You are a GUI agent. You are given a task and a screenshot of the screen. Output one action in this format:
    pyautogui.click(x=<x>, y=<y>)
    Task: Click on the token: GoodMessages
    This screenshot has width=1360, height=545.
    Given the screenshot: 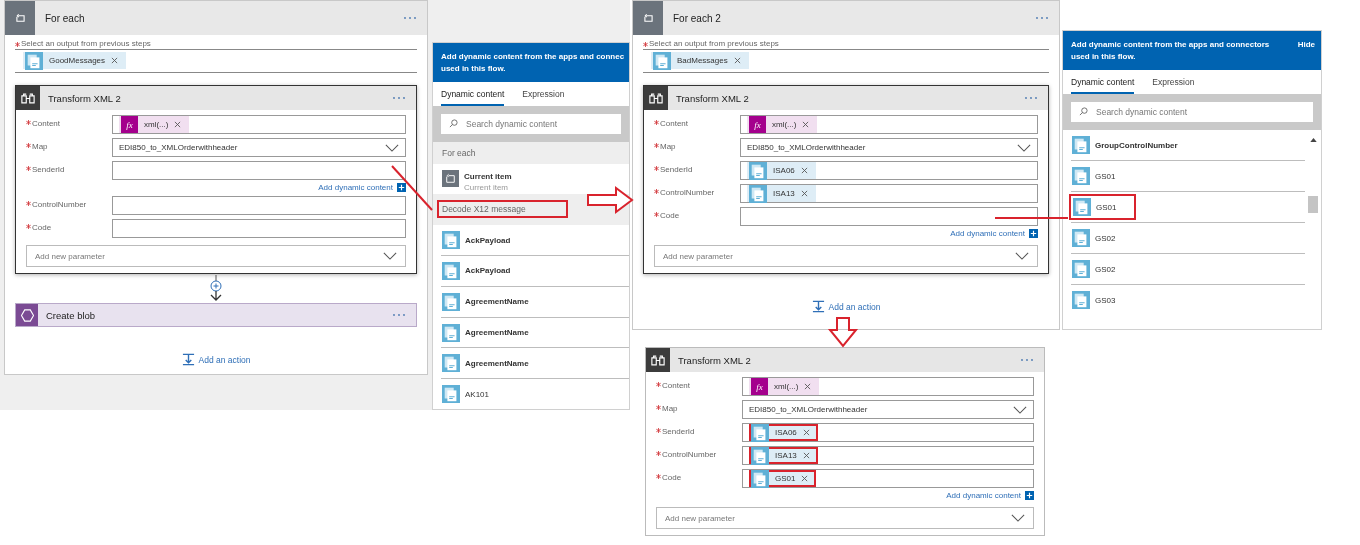 What is the action you would take?
    pyautogui.click(x=75, y=60)
    